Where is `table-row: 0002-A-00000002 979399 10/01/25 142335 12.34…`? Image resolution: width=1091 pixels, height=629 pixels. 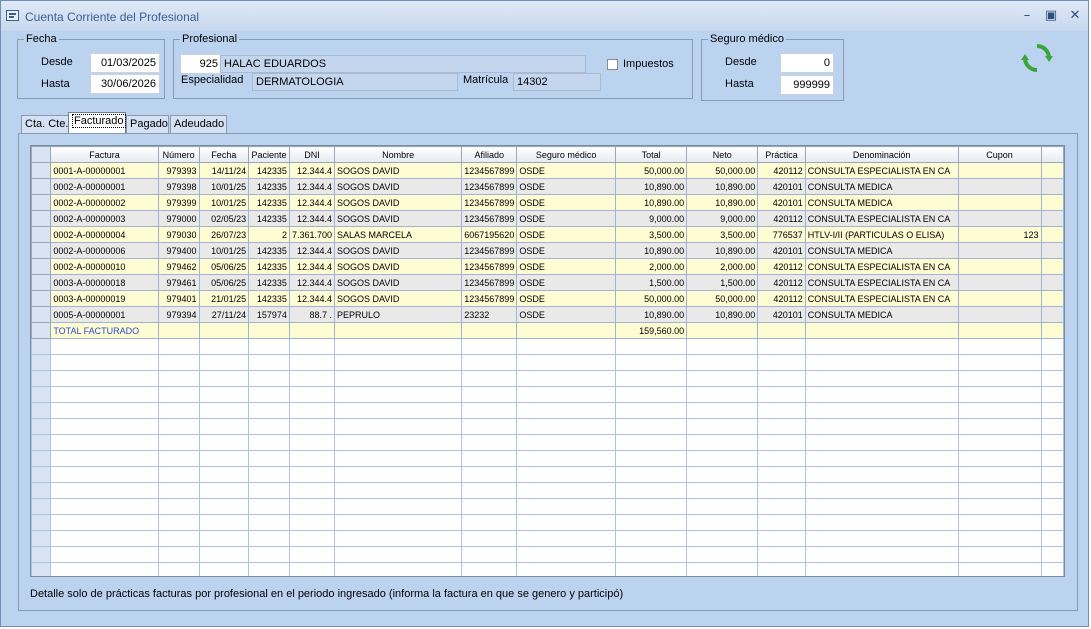 table-row: 0002-A-00000002 979399 10/01/25 142335 12.34… is located at coordinates (547, 202).